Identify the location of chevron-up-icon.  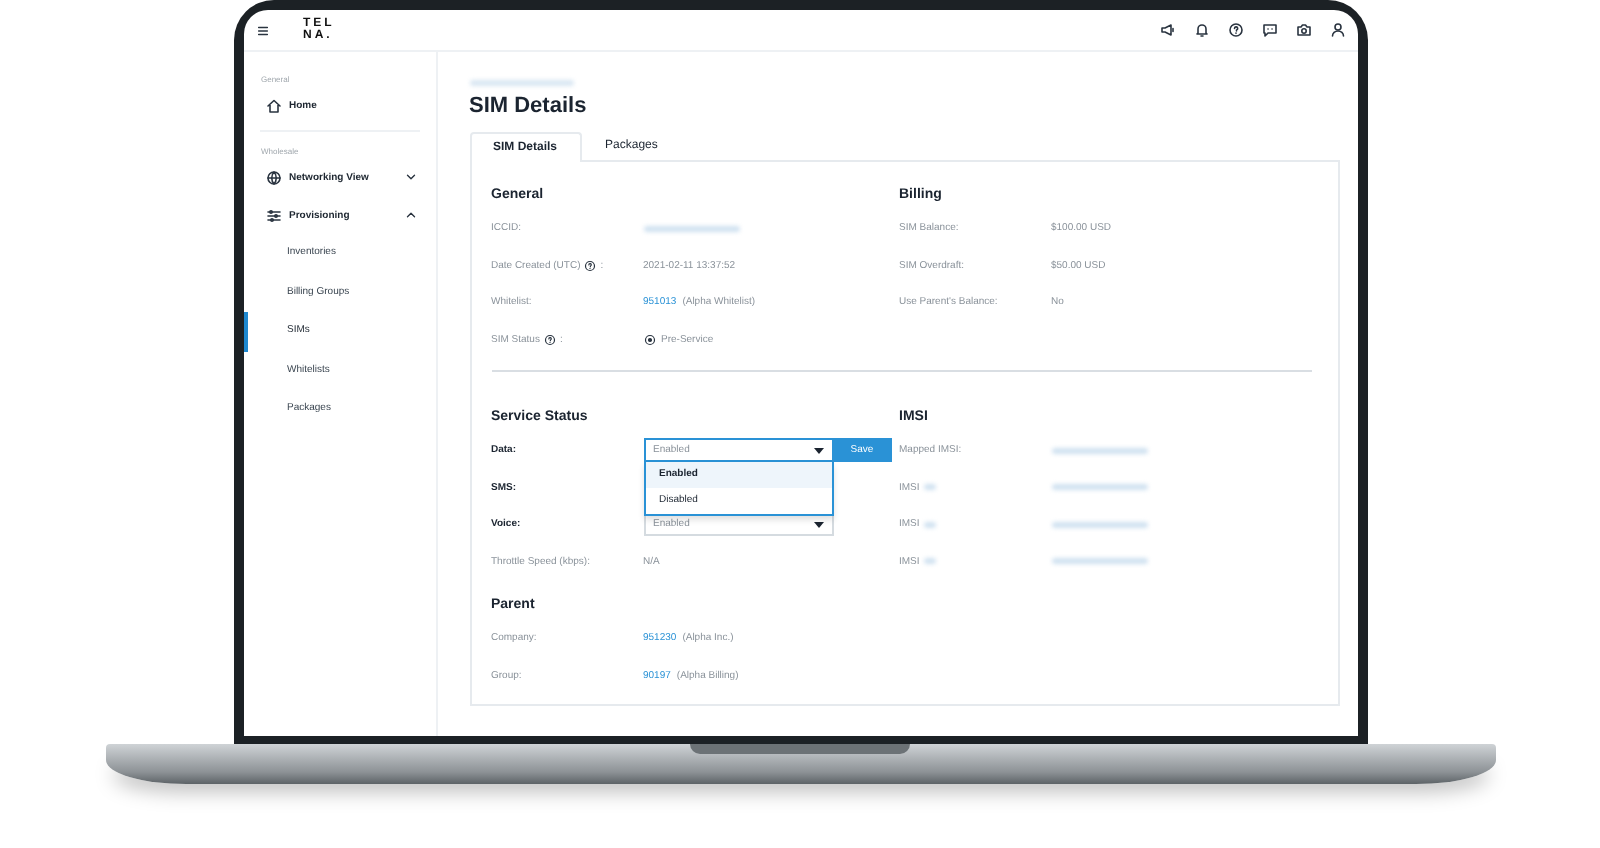
(410, 215).